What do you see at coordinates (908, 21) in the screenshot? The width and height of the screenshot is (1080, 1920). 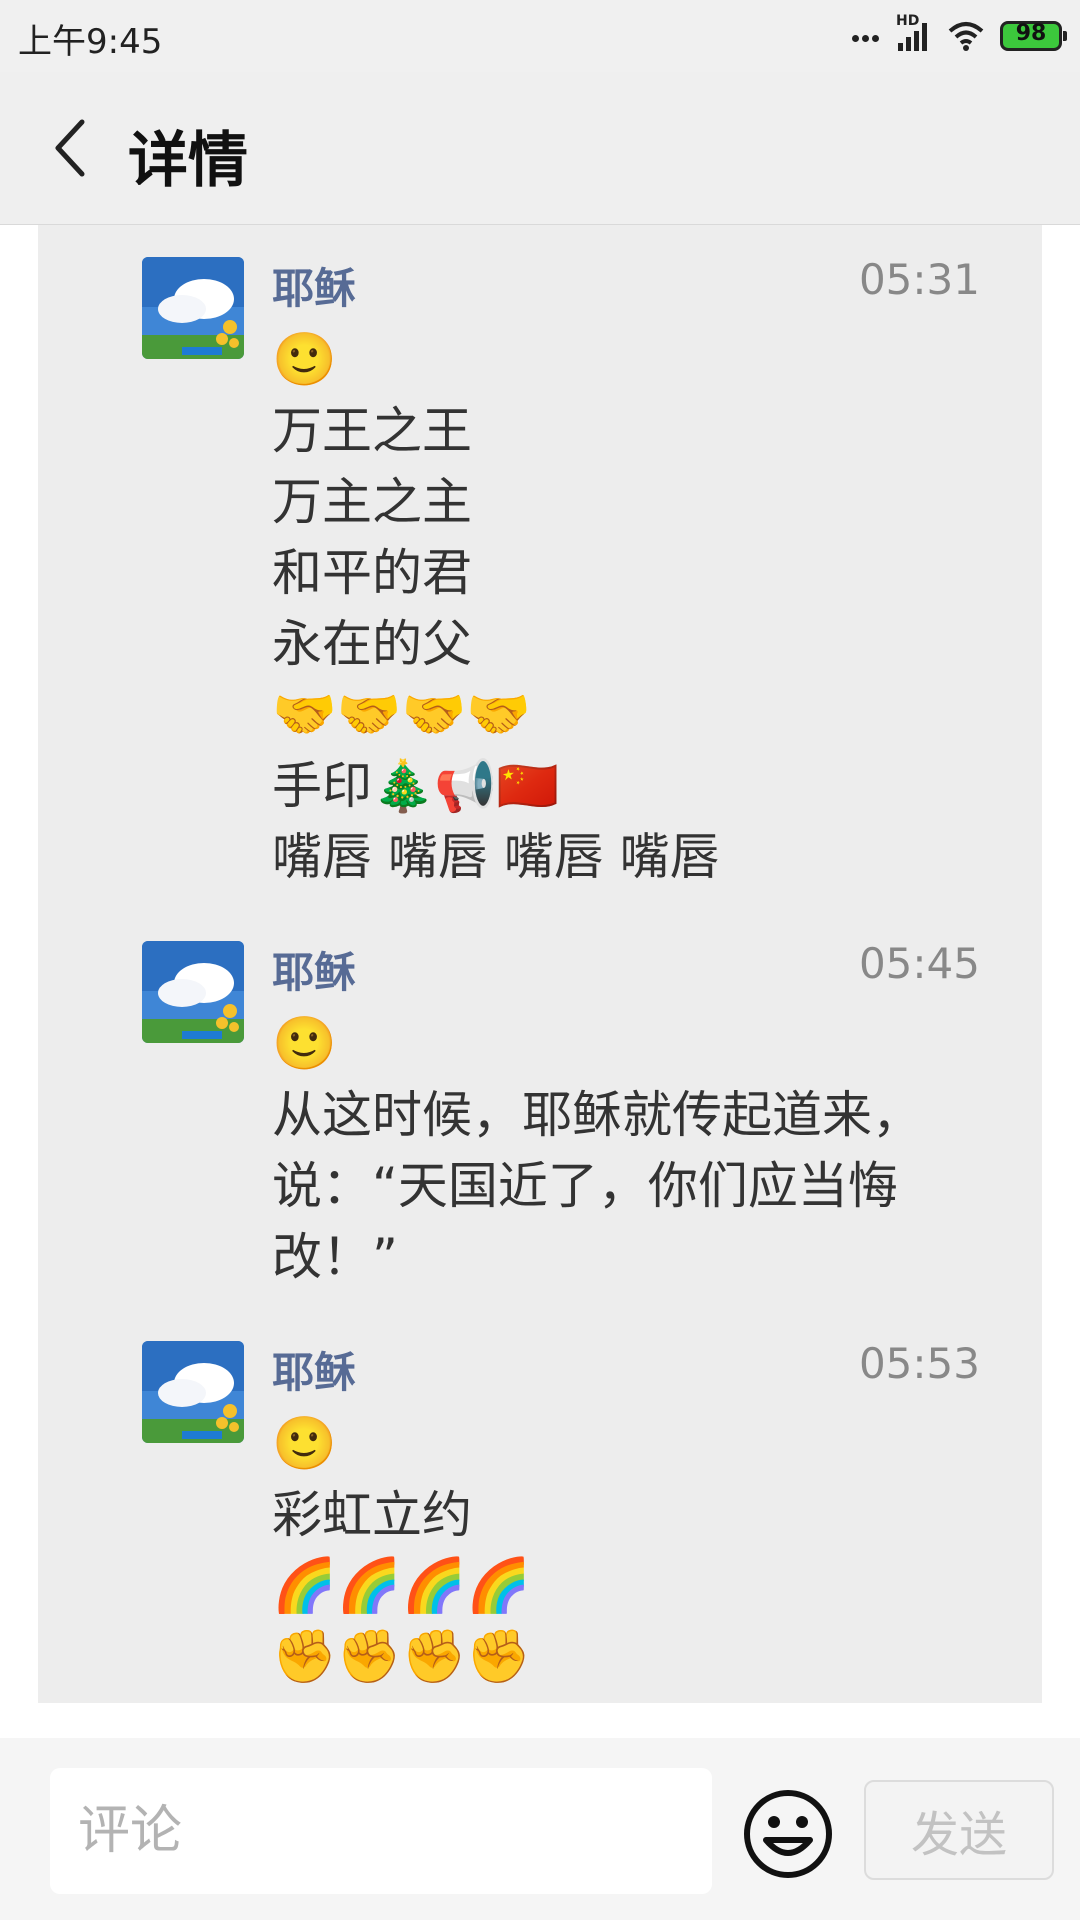 I see `network-label: HD` at bounding box center [908, 21].